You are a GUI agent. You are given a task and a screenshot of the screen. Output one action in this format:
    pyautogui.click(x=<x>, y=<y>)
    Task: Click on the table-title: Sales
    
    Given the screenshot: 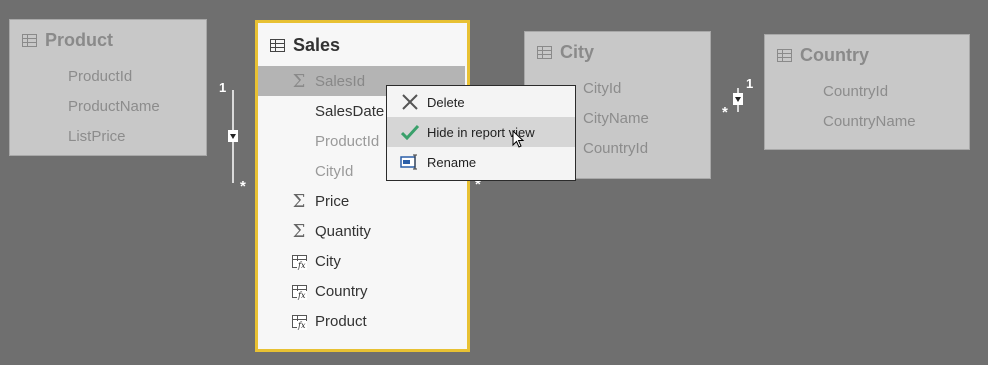 What is the action you would take?
    pyautogui.click(x=317, y=45)
    